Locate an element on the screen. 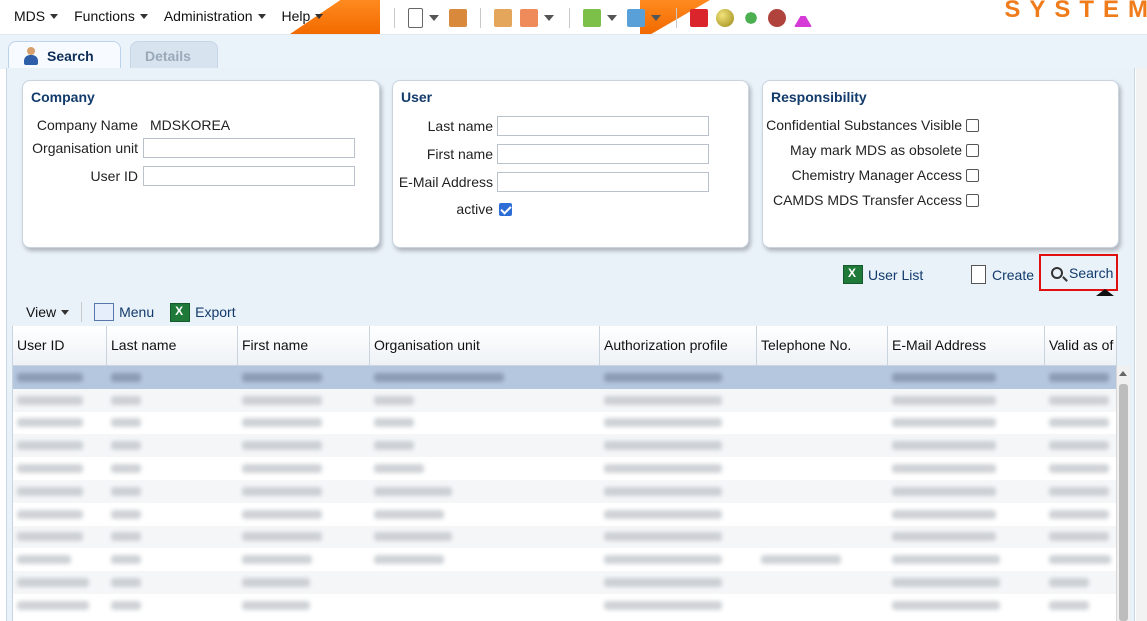 Image resolution: width=1147 pixels, height=621 pixels. table-scrollbar is located at coordinates (1123, 493).